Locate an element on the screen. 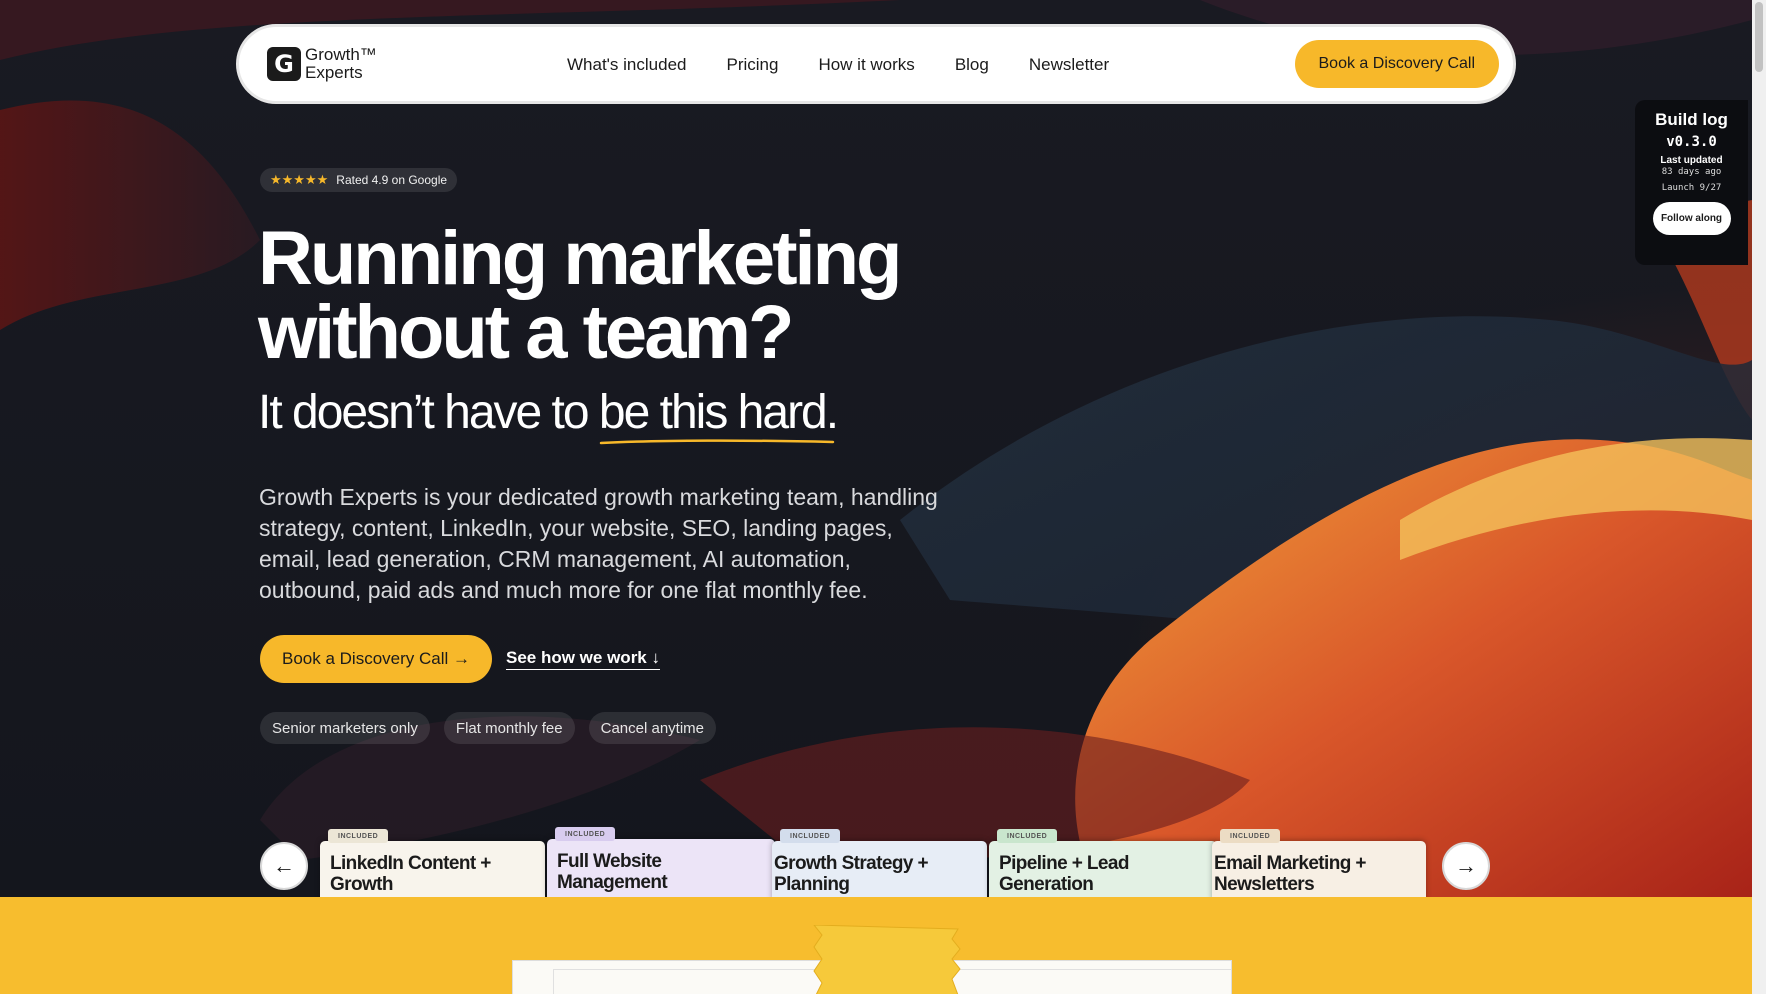 This screenshot has height=994, width=1766. carousel-next-button: → is located at coordinates (1466, 866).